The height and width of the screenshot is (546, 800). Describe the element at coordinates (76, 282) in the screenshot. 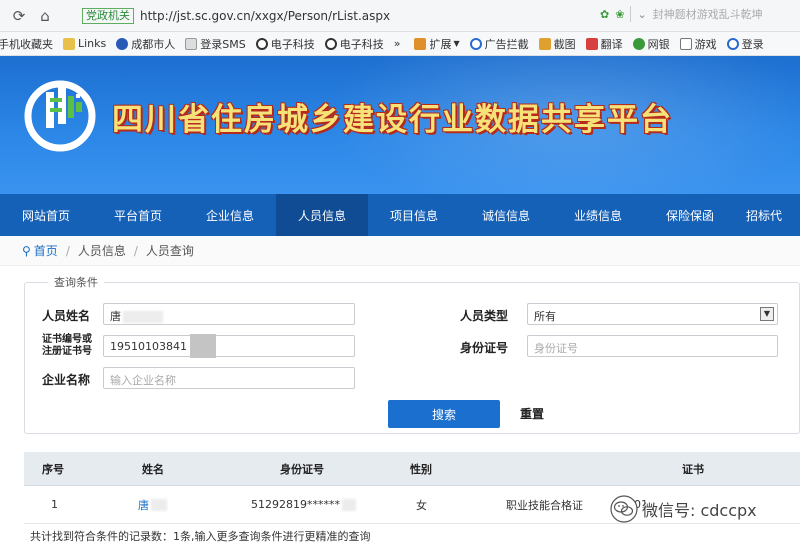

I see `query-legend: 查询条件` at that location.